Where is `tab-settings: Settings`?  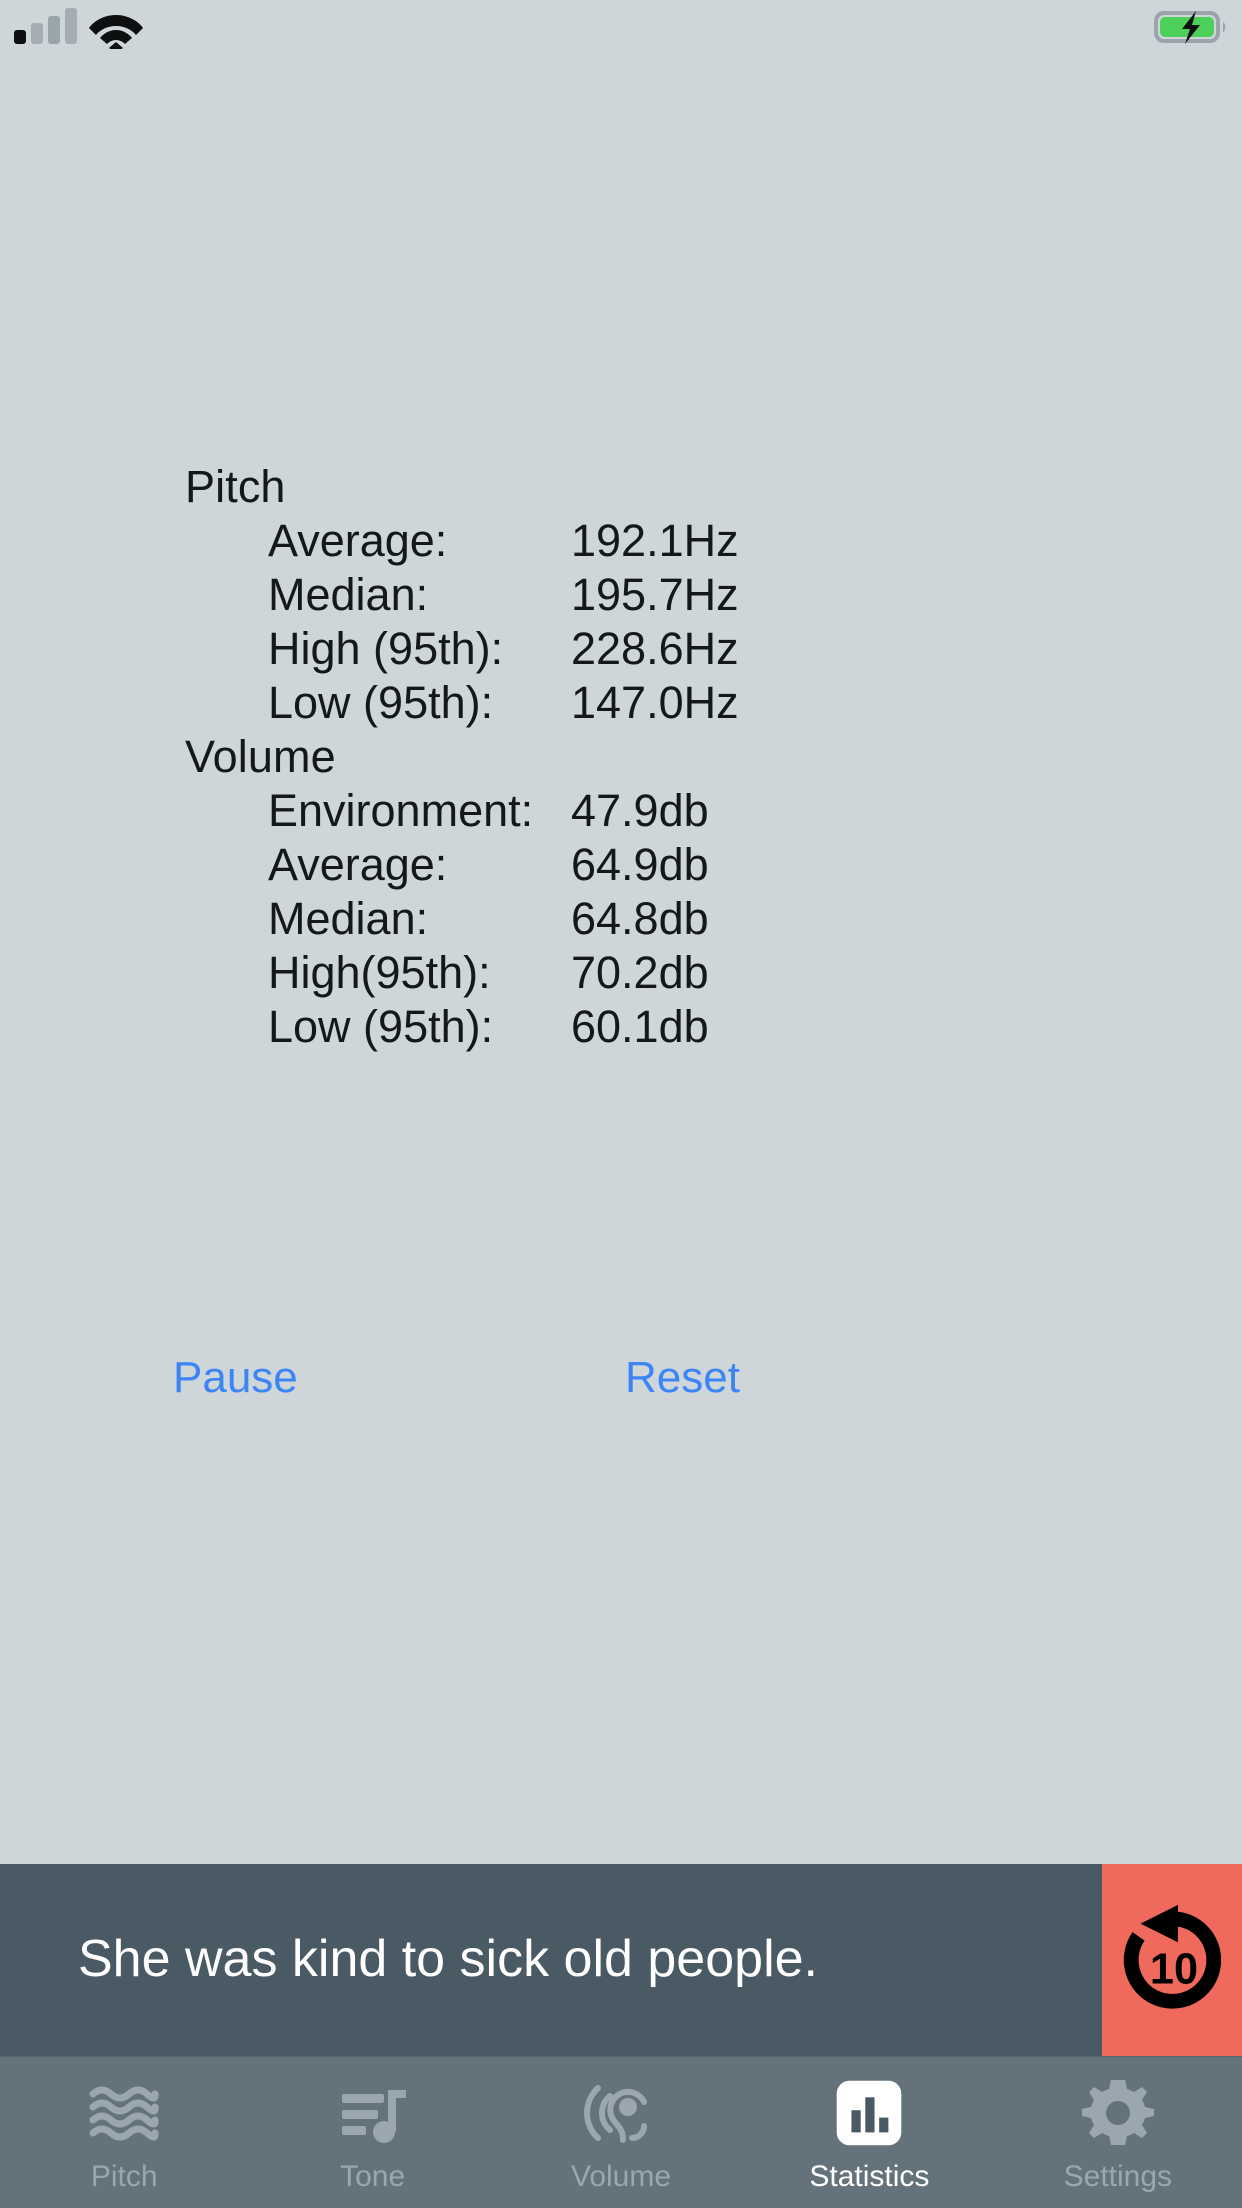 tab-settings: Settings is located at coordinates (1118, 2132).